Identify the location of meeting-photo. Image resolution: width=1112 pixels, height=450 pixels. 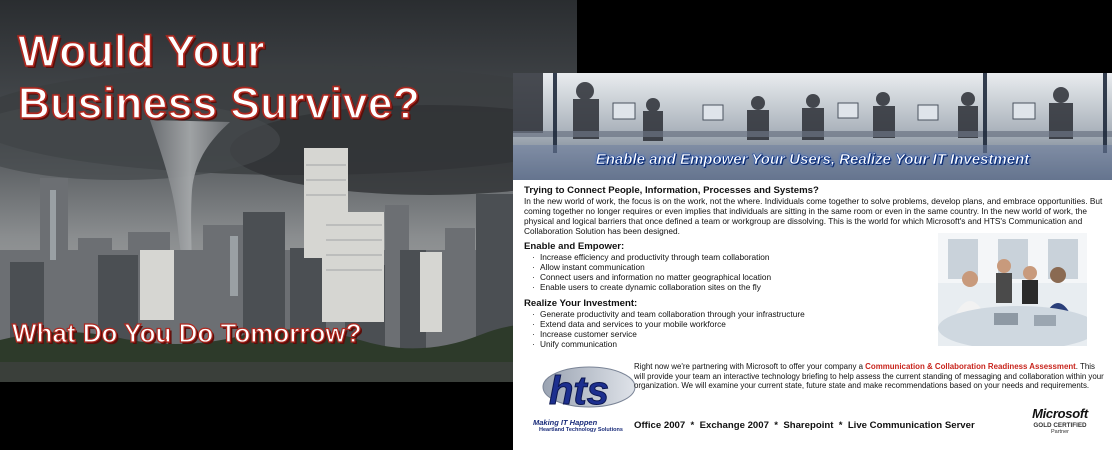
(1018, 291).